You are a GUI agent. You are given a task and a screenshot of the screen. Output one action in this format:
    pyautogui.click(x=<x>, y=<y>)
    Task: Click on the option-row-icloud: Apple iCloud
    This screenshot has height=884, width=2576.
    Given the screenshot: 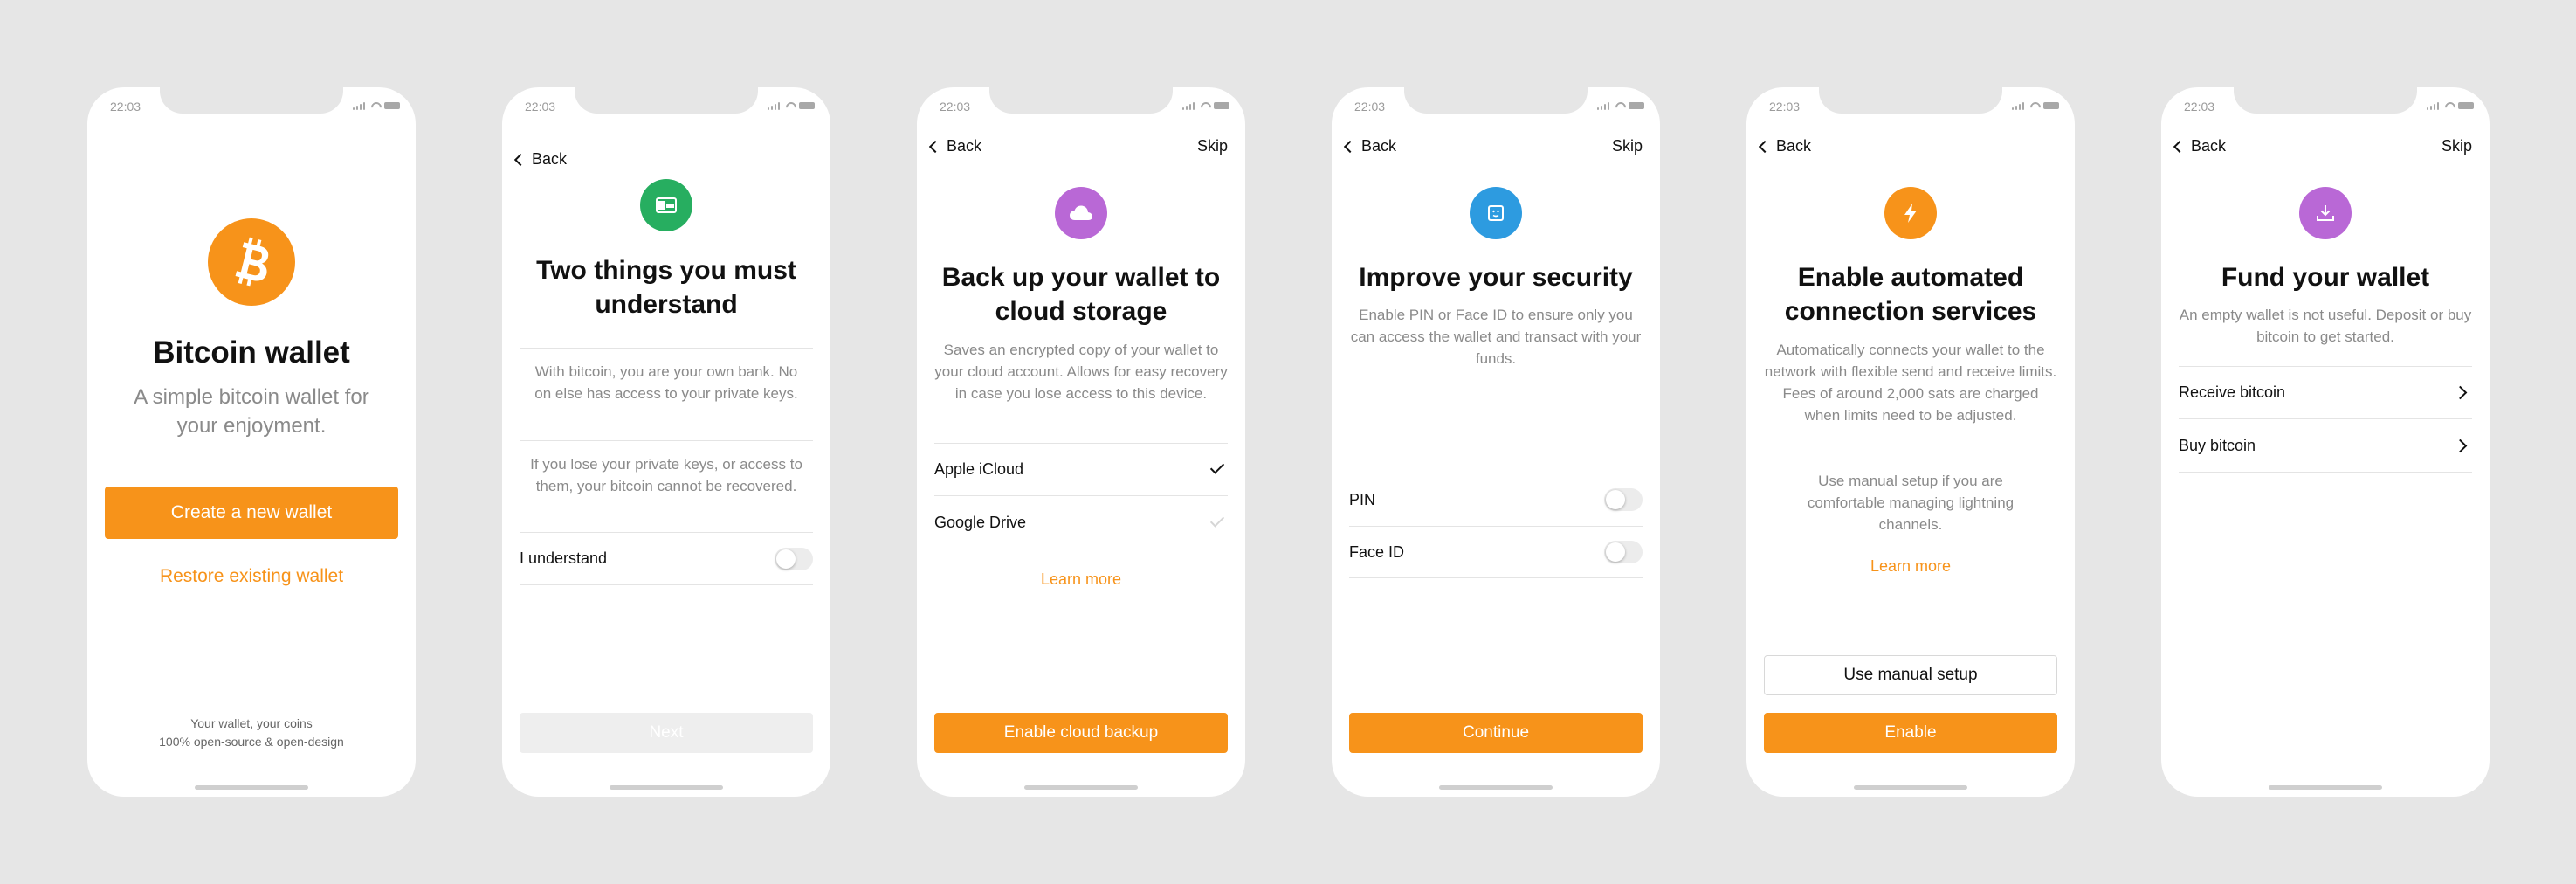 What is the action you would take?
    pyautogui.click(x=1081, y=469)
    